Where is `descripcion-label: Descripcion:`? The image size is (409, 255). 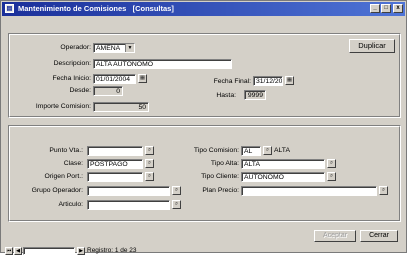
descripcion-label: Descripcion: is located at coordinates (72, 63).